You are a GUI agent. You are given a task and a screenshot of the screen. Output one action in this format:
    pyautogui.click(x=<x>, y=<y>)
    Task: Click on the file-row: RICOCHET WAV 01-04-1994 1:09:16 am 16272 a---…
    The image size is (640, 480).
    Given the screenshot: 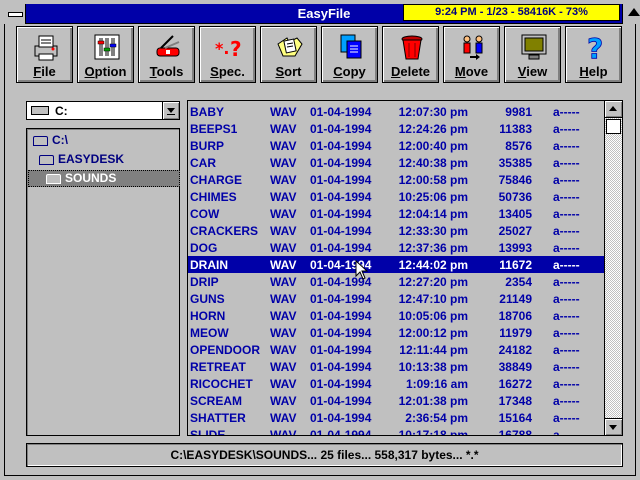 What is the action you would take?
    pyautogui.click(x=396, y=383)
    